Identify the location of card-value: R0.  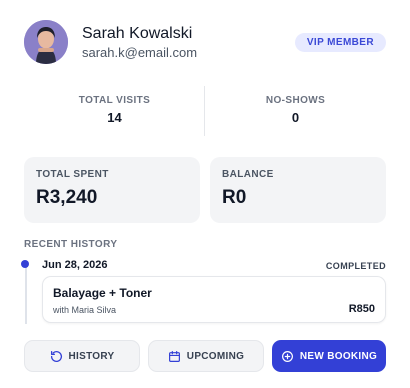
(234, 197).